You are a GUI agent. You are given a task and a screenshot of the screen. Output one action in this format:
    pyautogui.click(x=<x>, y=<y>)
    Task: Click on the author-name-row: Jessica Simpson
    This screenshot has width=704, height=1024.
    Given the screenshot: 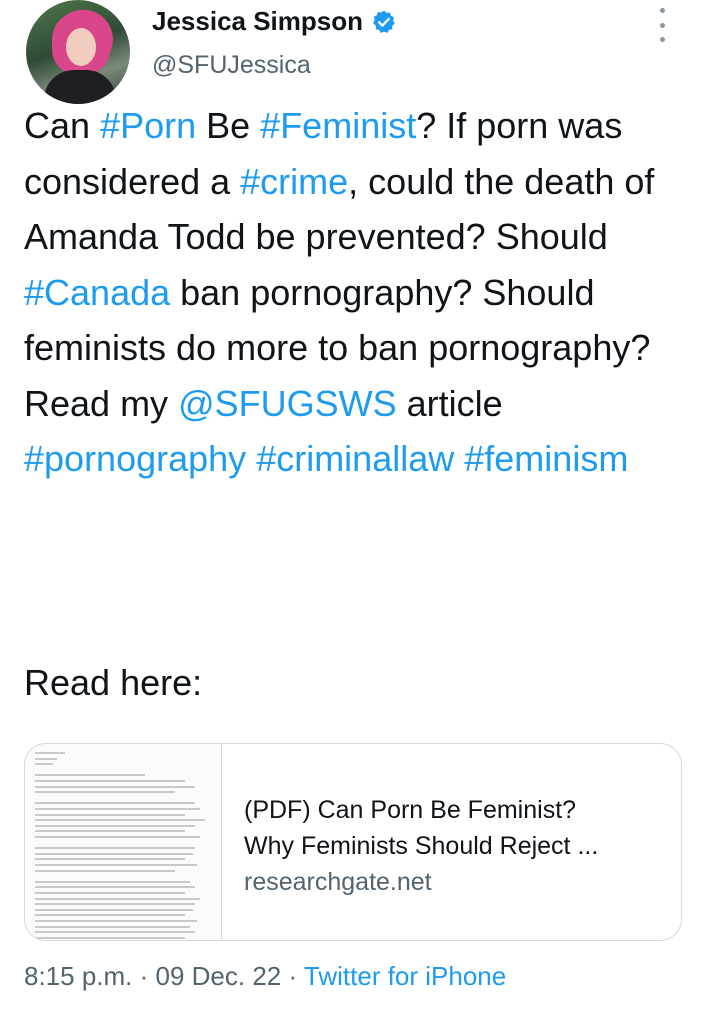 What is the action you would take?
    pyautogui.click(x=274, y=21)
    